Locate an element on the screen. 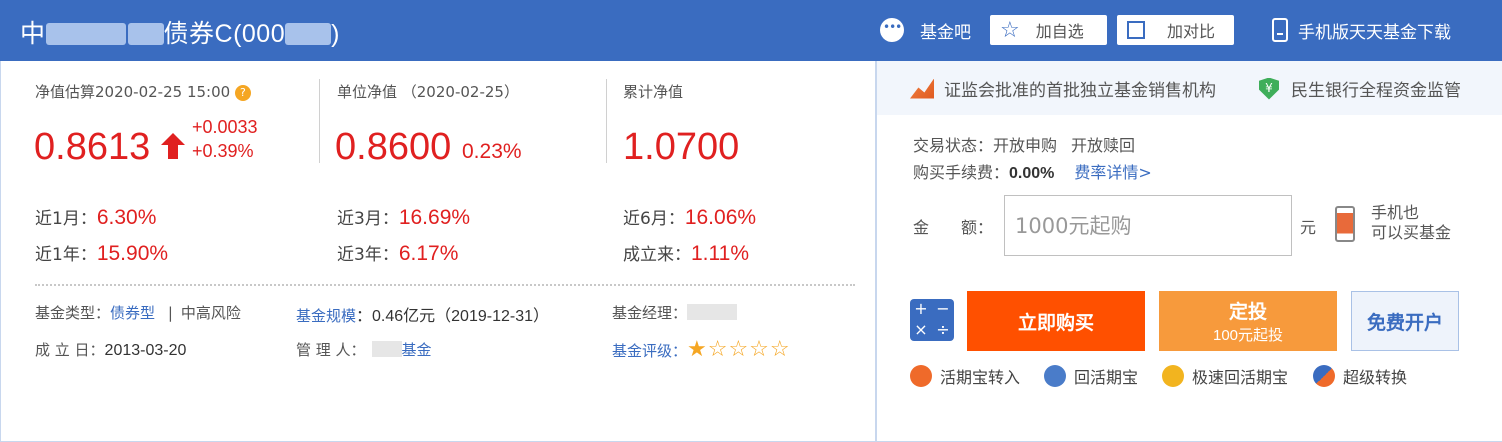 The width and height of the screenshot is (1502, 442). link-label: 活期宝转入 is located at coordinates (980, 377).